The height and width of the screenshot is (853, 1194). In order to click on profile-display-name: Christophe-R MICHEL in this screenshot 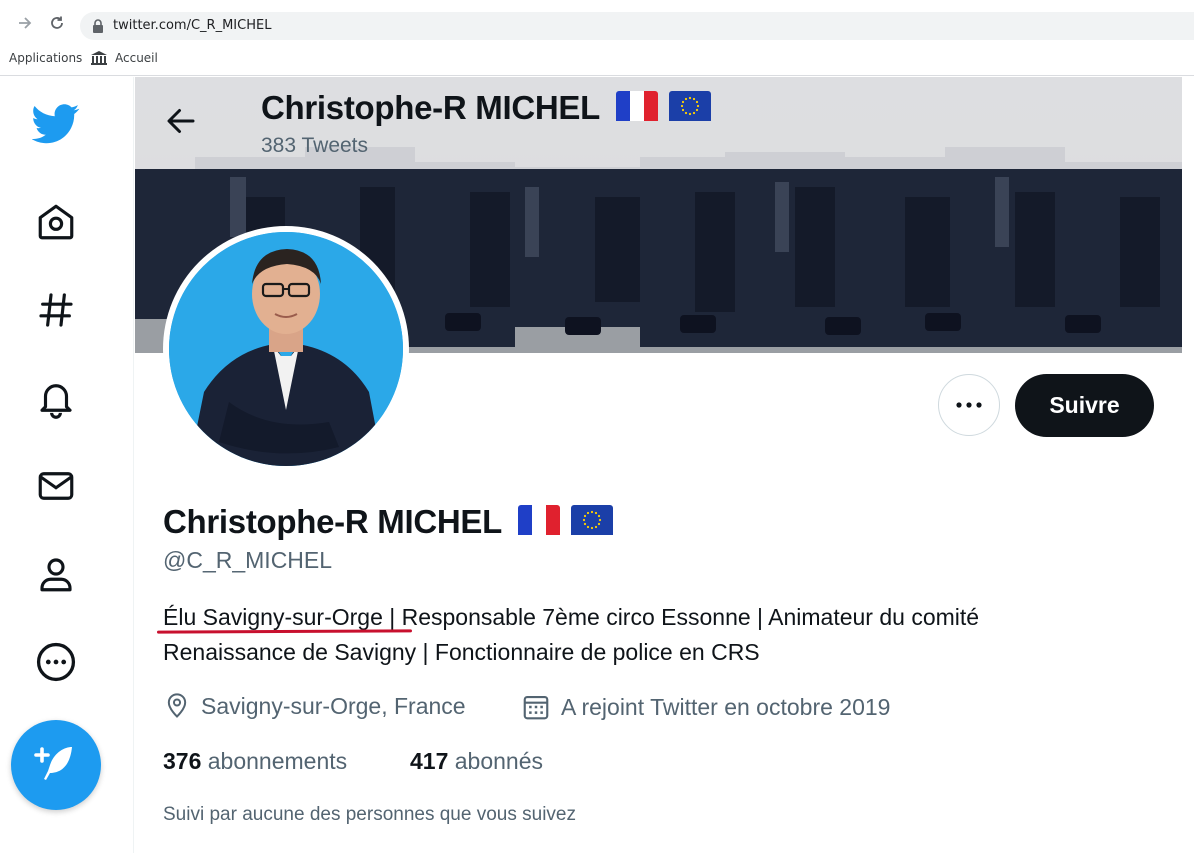, I will do `click(388, 523)`.